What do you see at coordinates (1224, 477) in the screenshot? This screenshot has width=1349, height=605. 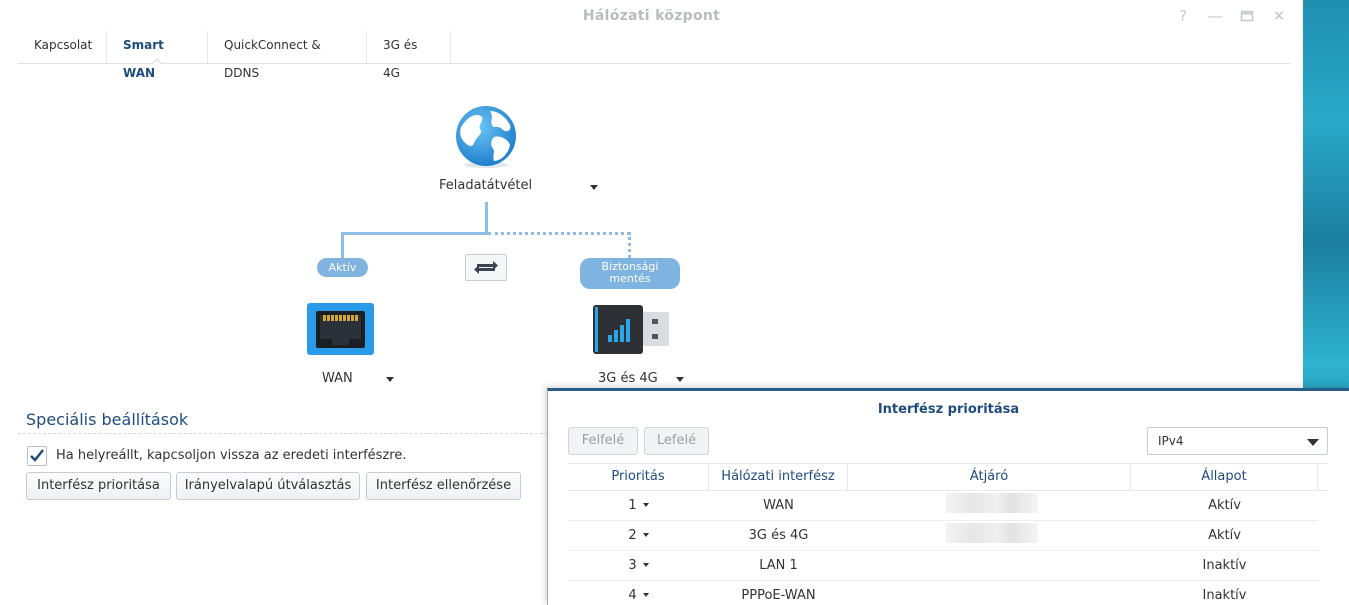 I see `column-header-status: Állapot` at bounding box center [1224, 477].